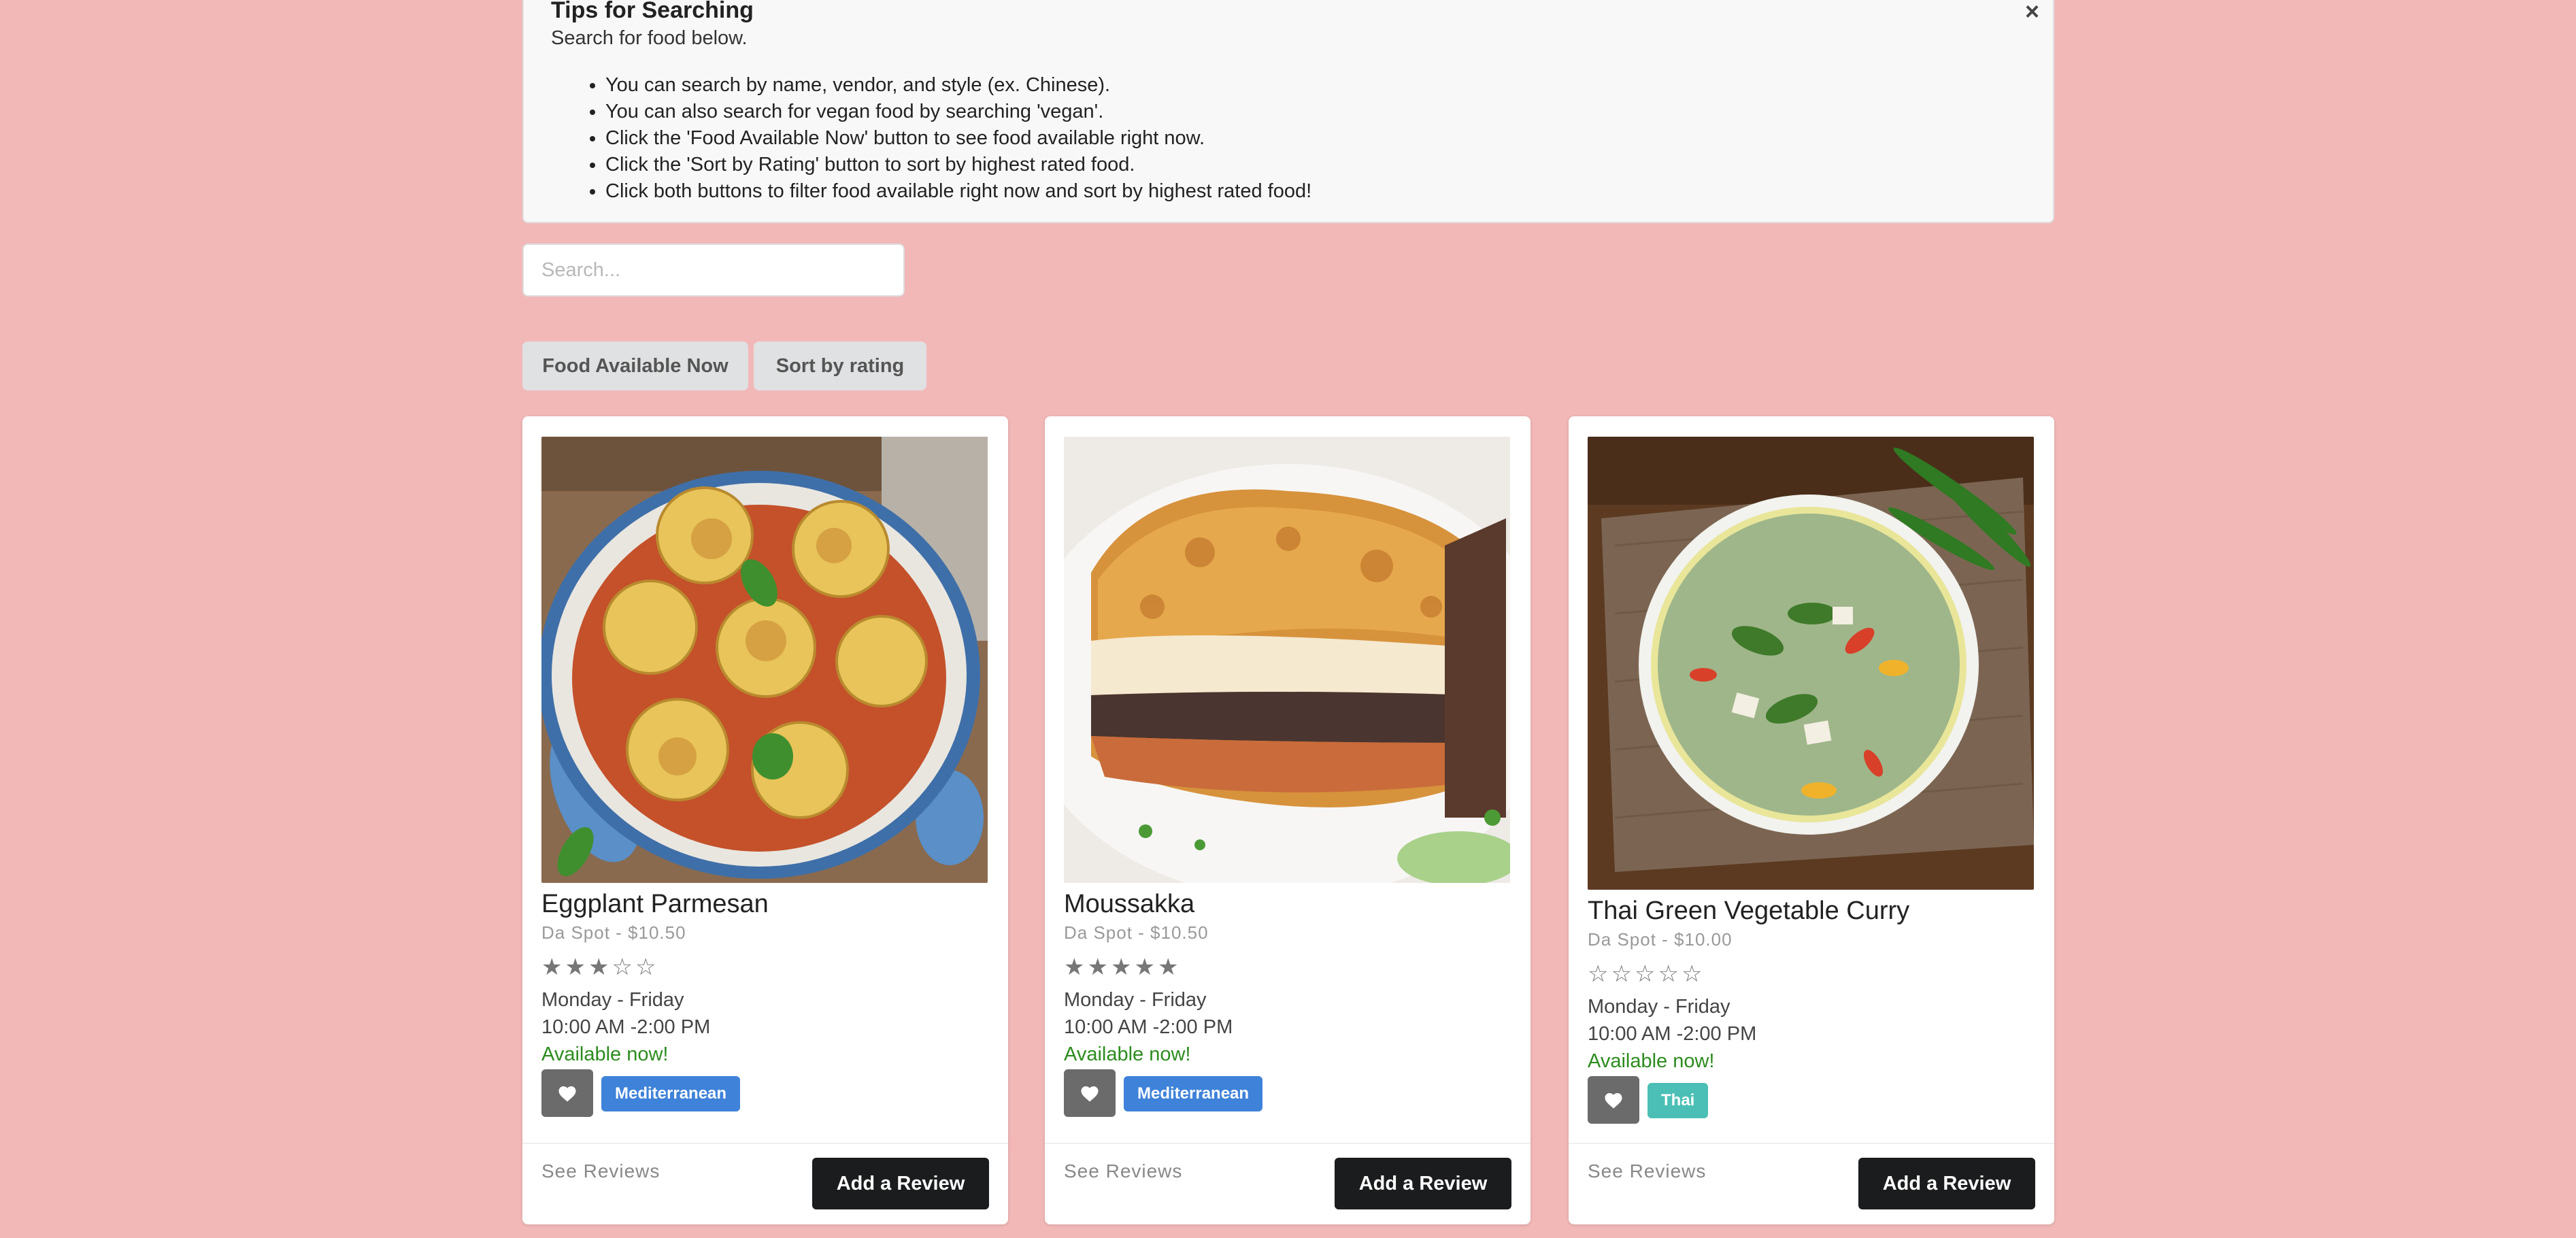  What do you see at coordinates (2032, 13) in the screenshot?
I see `close-icon: ×` at bounding box center [2032, 13].